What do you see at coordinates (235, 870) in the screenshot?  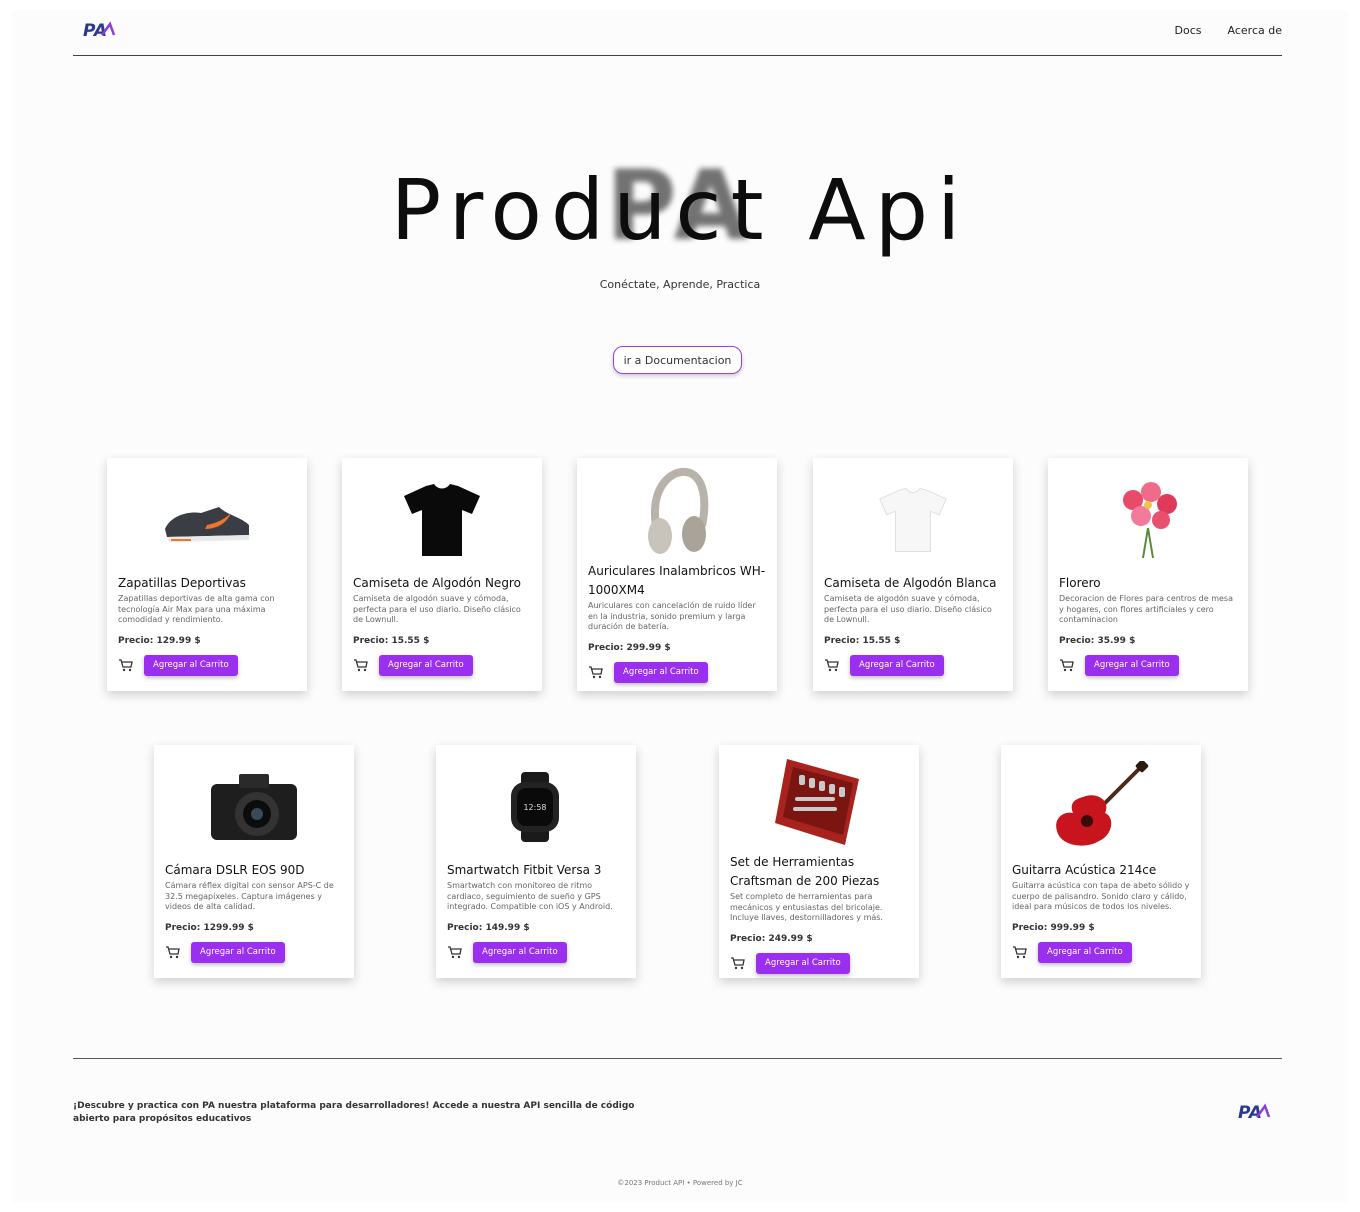 I see `product-title: Cámara DSLR EOS 90D` at bounding box center [235, 870].